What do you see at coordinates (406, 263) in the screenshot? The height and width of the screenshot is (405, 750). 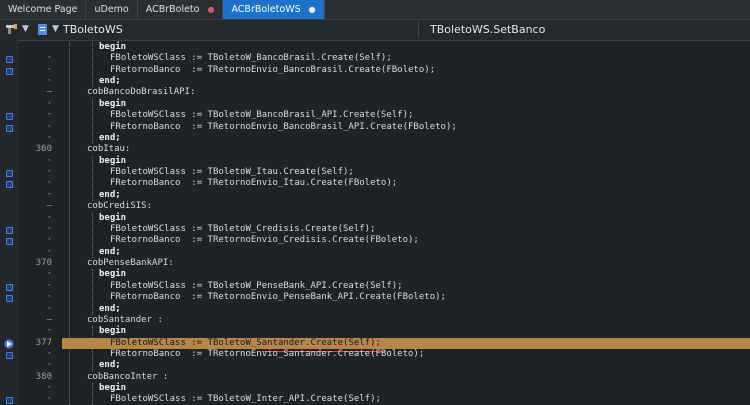 I see `code-line: cobPenseBankAPI:` at bounding box center [406, 263].